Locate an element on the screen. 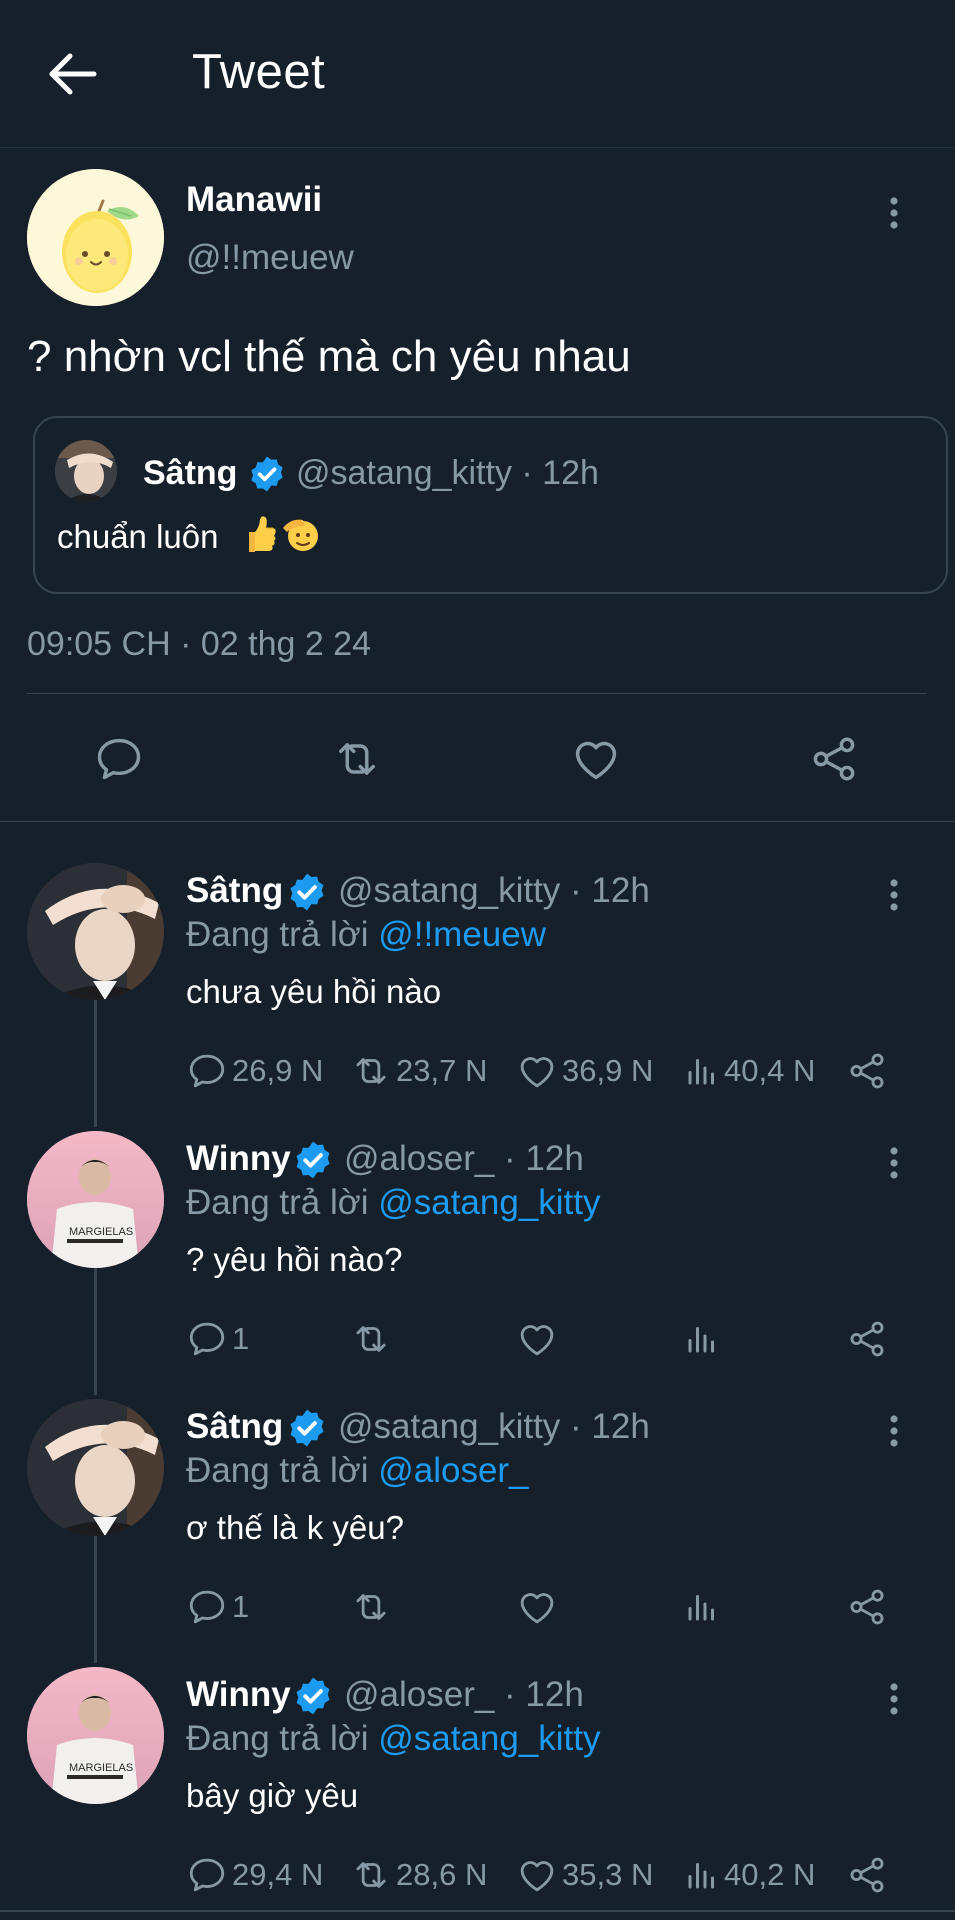 The height and width of the screenshot is (1920, 955). view-count: 40,4 N is located at coordinates (770, 1070).